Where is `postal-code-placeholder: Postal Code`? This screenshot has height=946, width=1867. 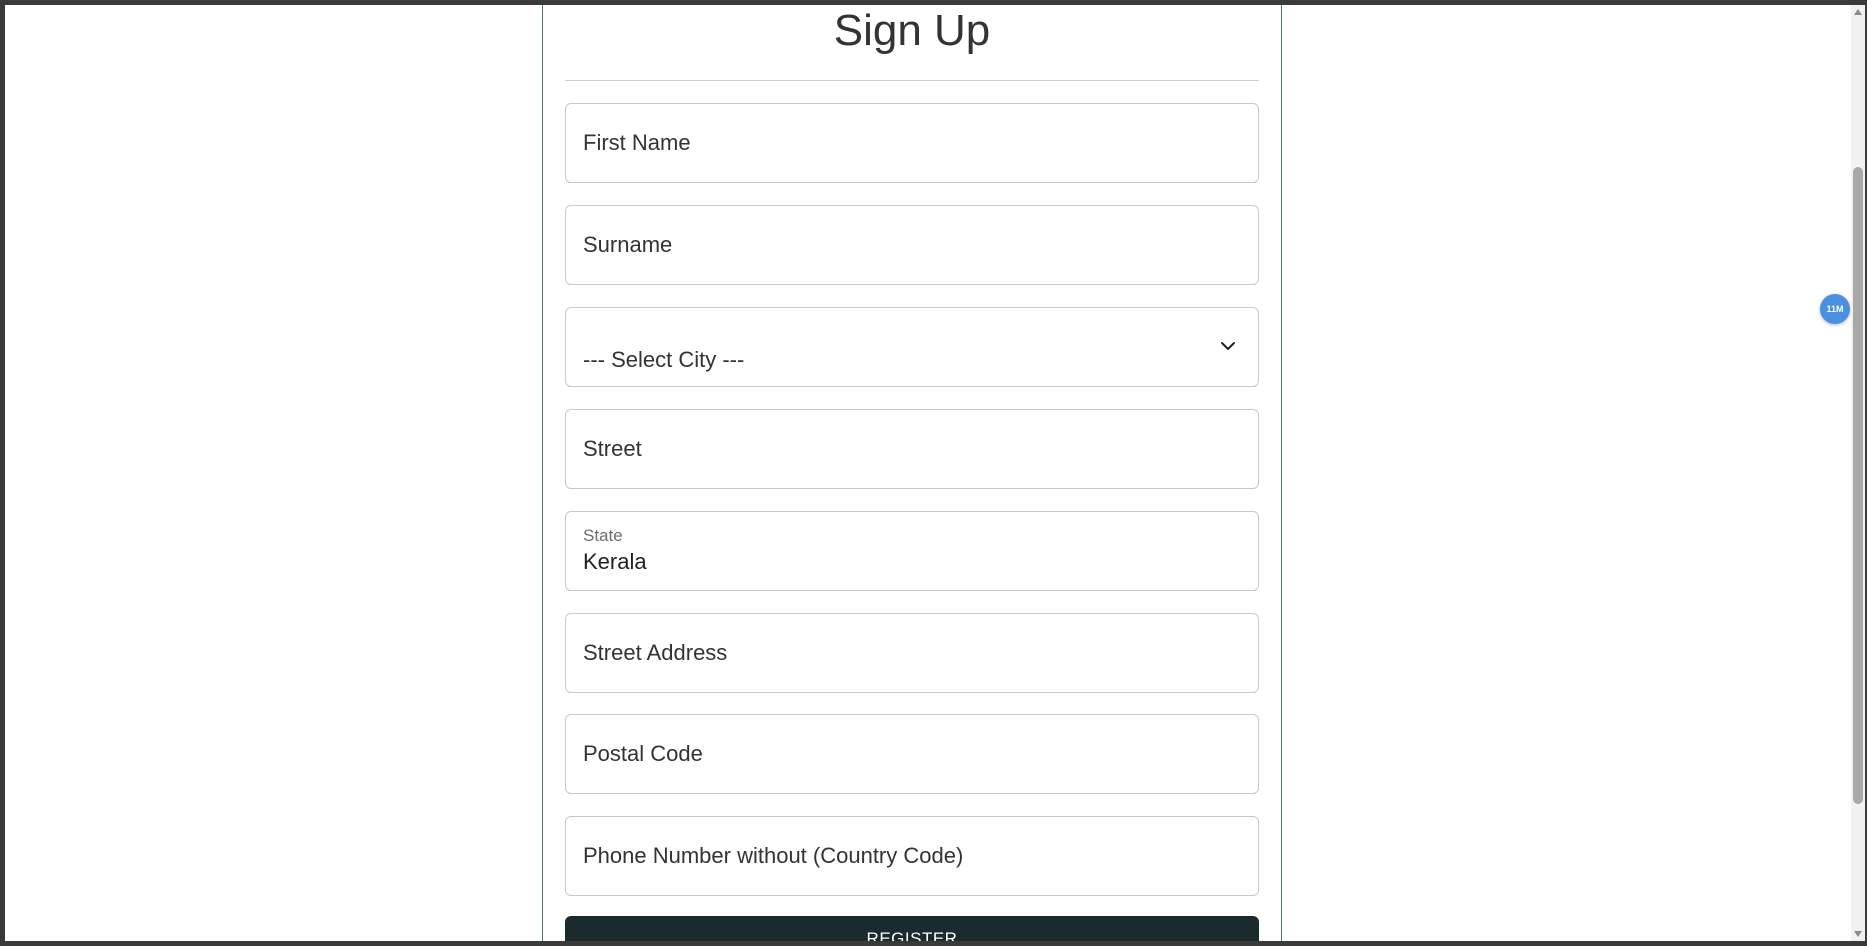 postal-code-placeholder: Postal Code is located at coordinates (643, 753).